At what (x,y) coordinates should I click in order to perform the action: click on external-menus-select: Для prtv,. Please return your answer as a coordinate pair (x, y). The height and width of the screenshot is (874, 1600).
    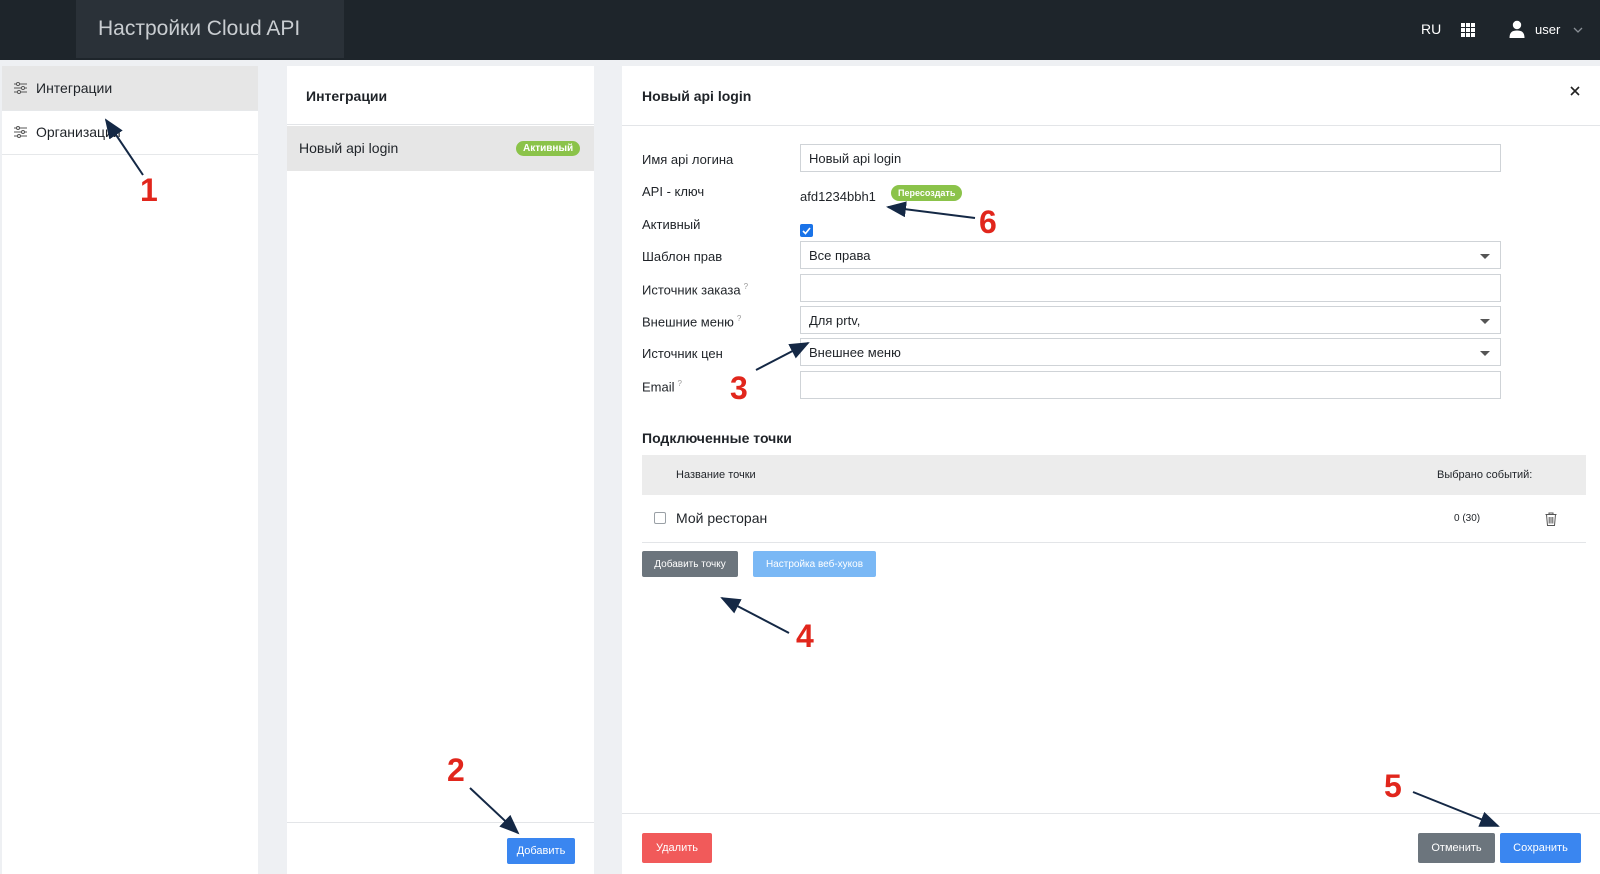
    Looking at the image, I should click on (1150, 320).